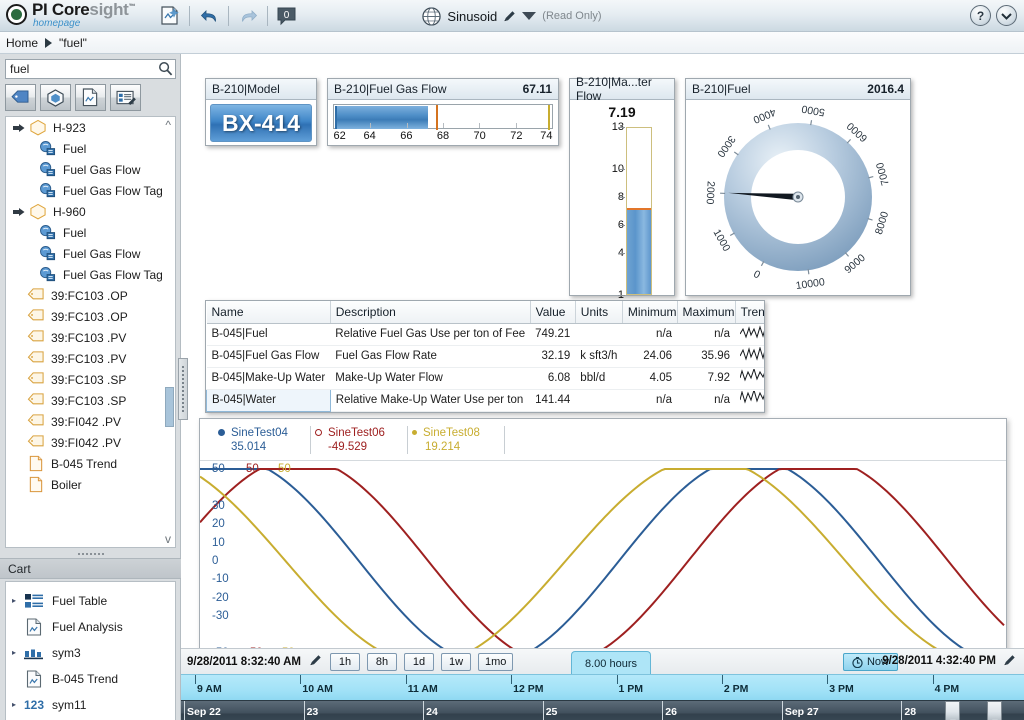 The height and width of the screenshot is (720, 1024). I want to click on filter-collections-button, so click(125, 97).